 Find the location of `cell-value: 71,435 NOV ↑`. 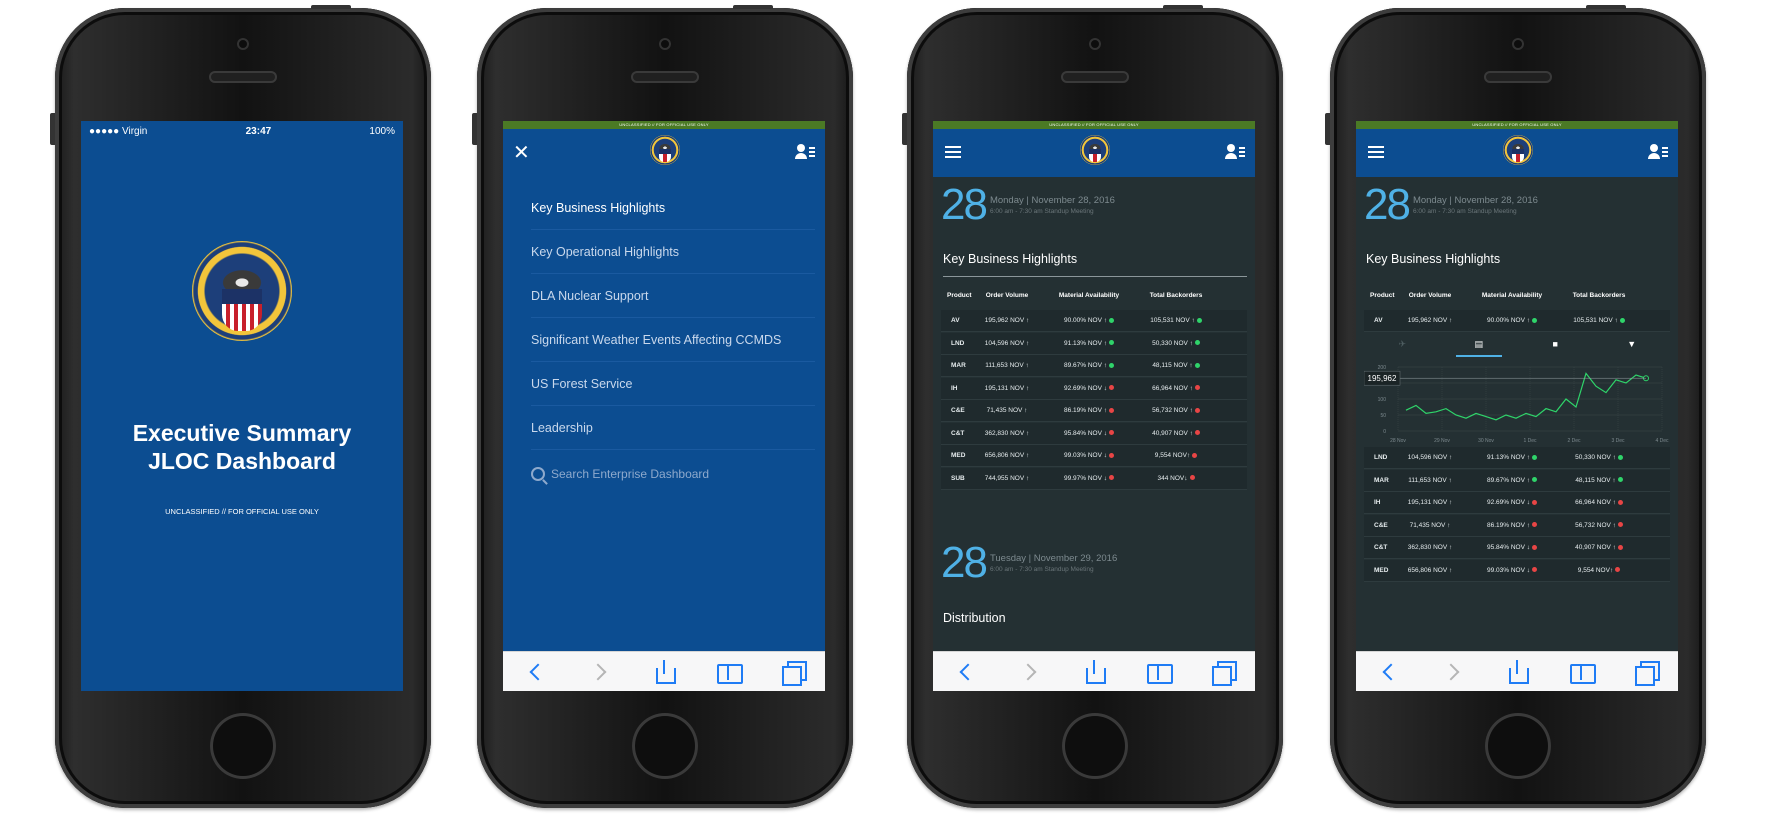

cell-value: 71,435 NOV ↑ is located at coordinates (1007, 410).